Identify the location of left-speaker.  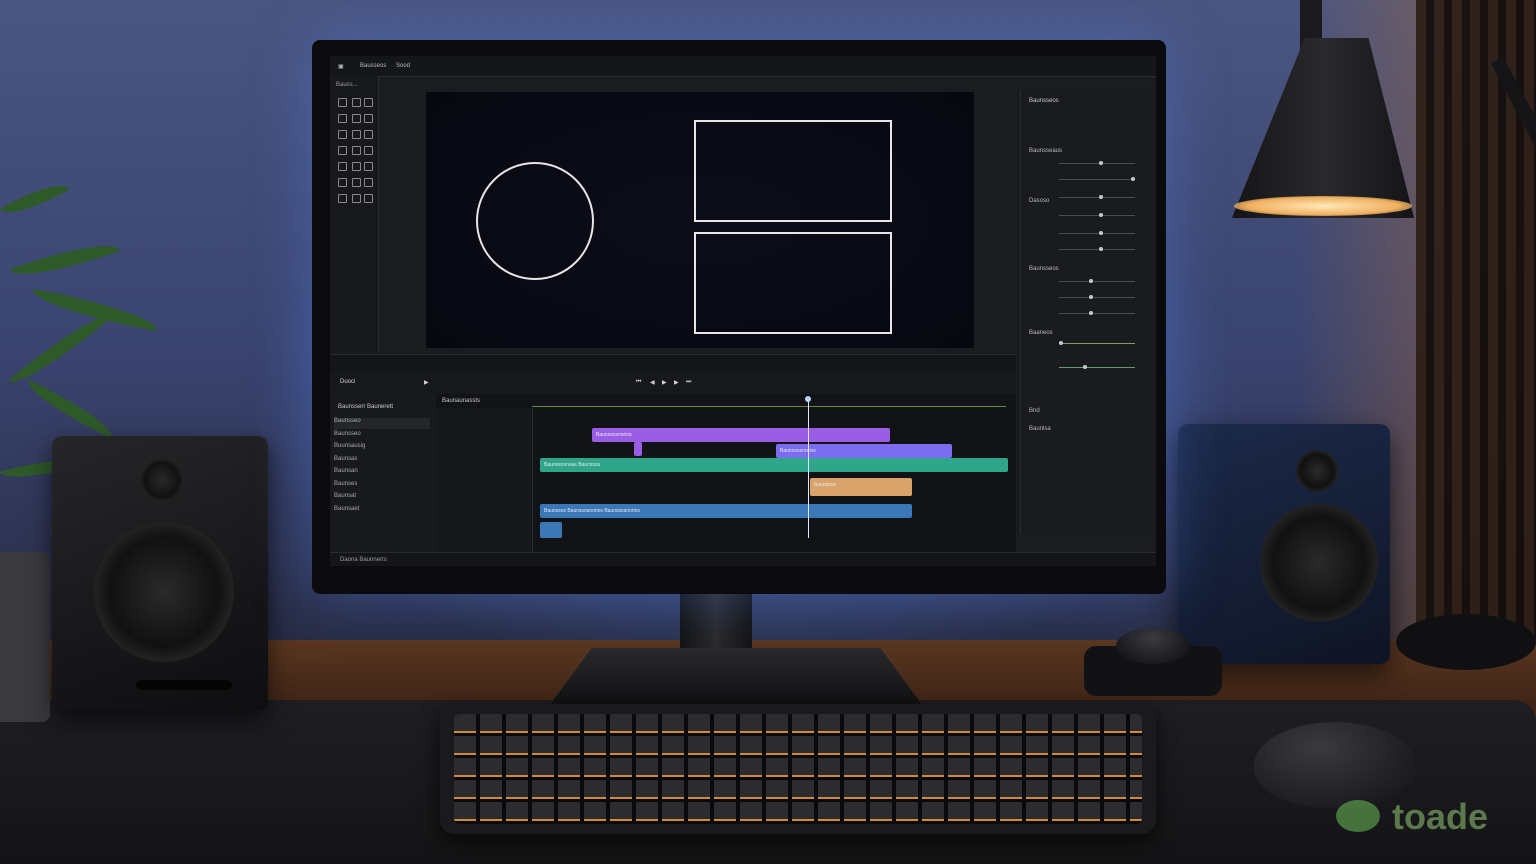
(160, 573).